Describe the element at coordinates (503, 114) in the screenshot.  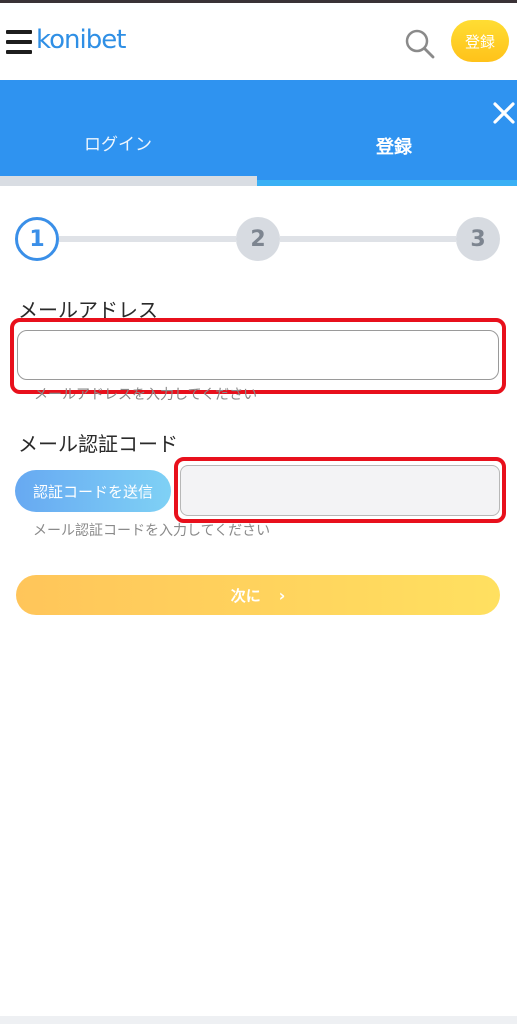
I see `close-icon` at that location.